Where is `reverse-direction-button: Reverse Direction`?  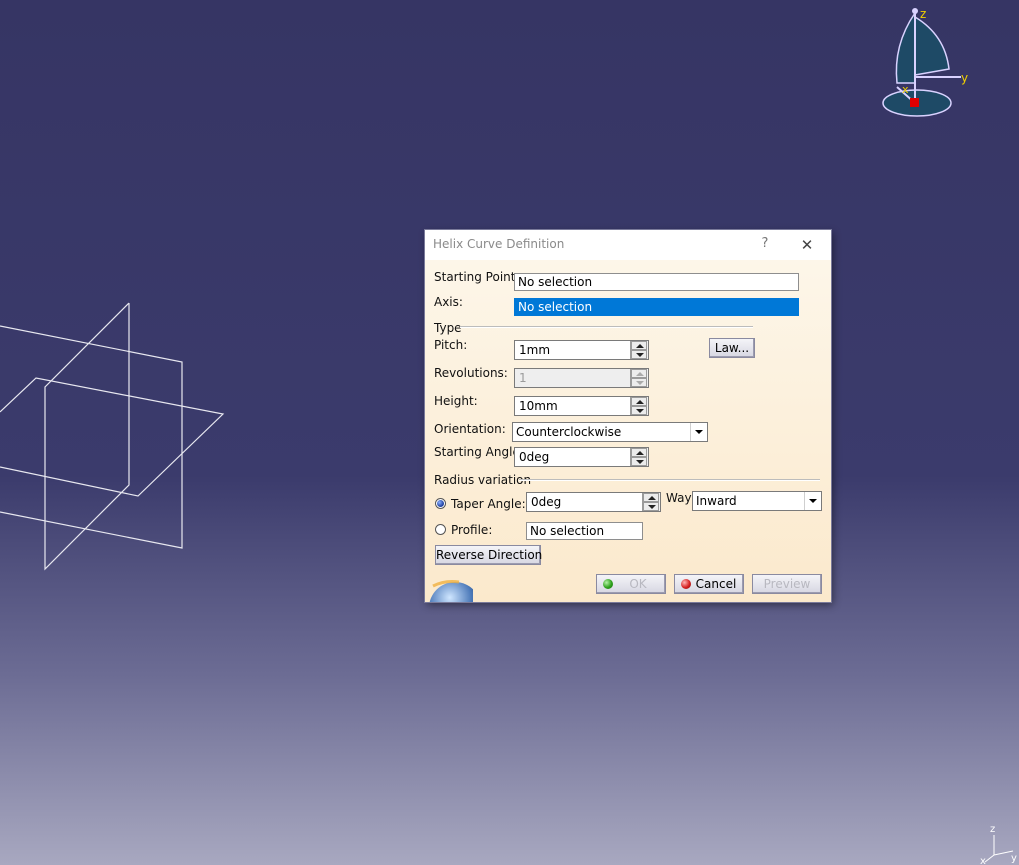
reverse-direction-button: Reverse Direction is located at coordinates (488, 555).